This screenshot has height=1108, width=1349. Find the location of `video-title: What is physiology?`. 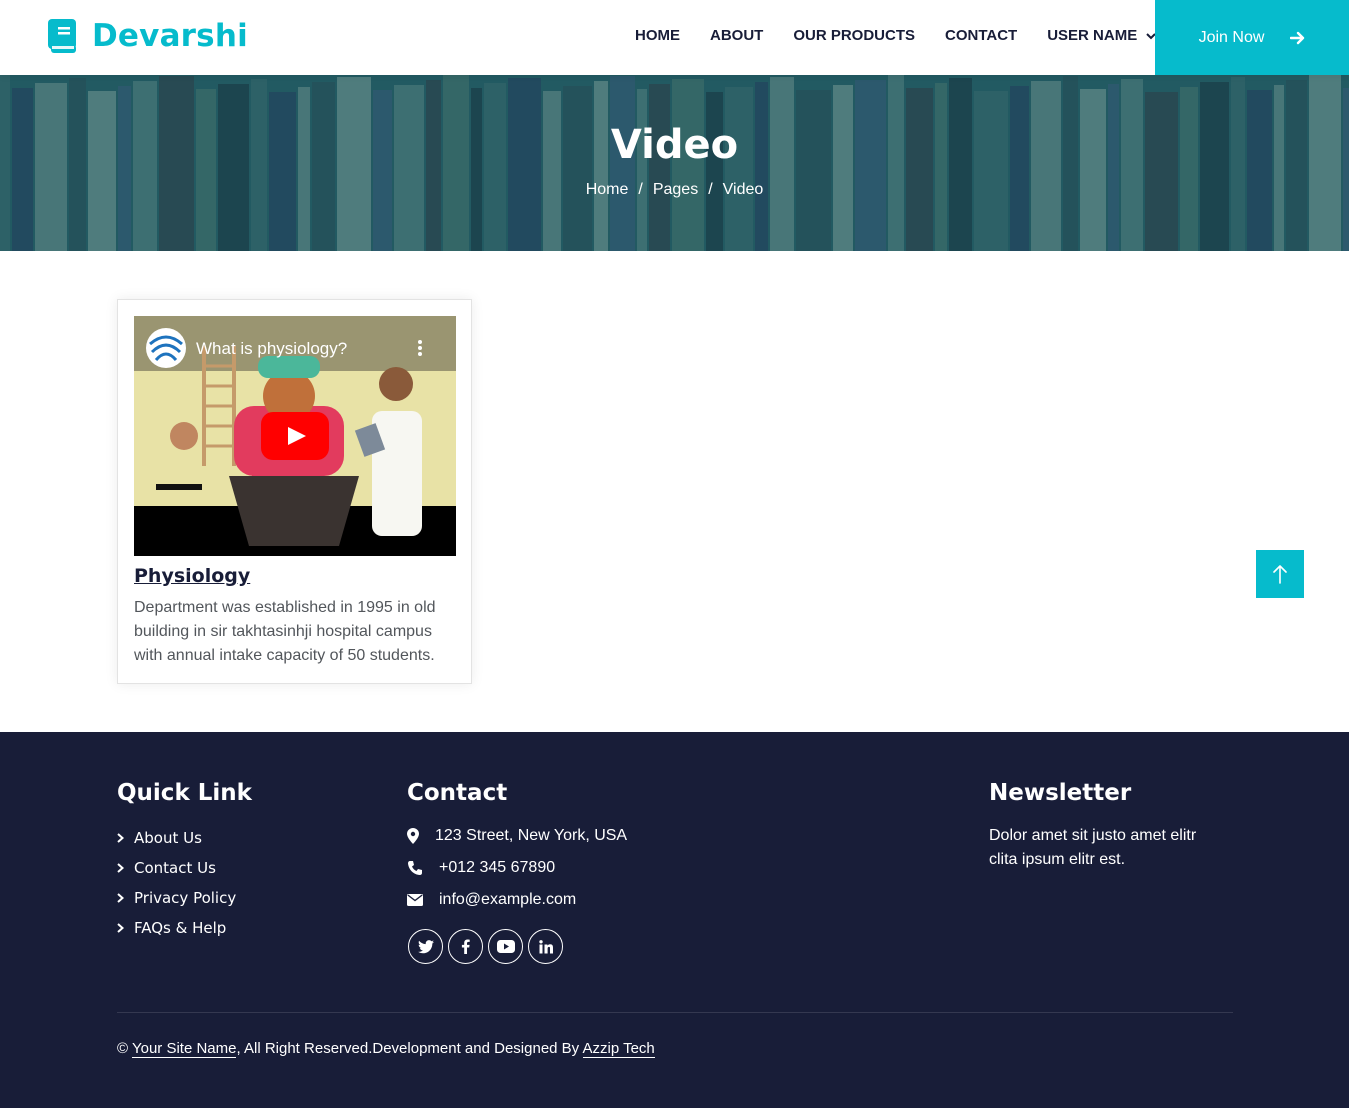

video-title: What is physiology? is located at coordinates (272, 348).